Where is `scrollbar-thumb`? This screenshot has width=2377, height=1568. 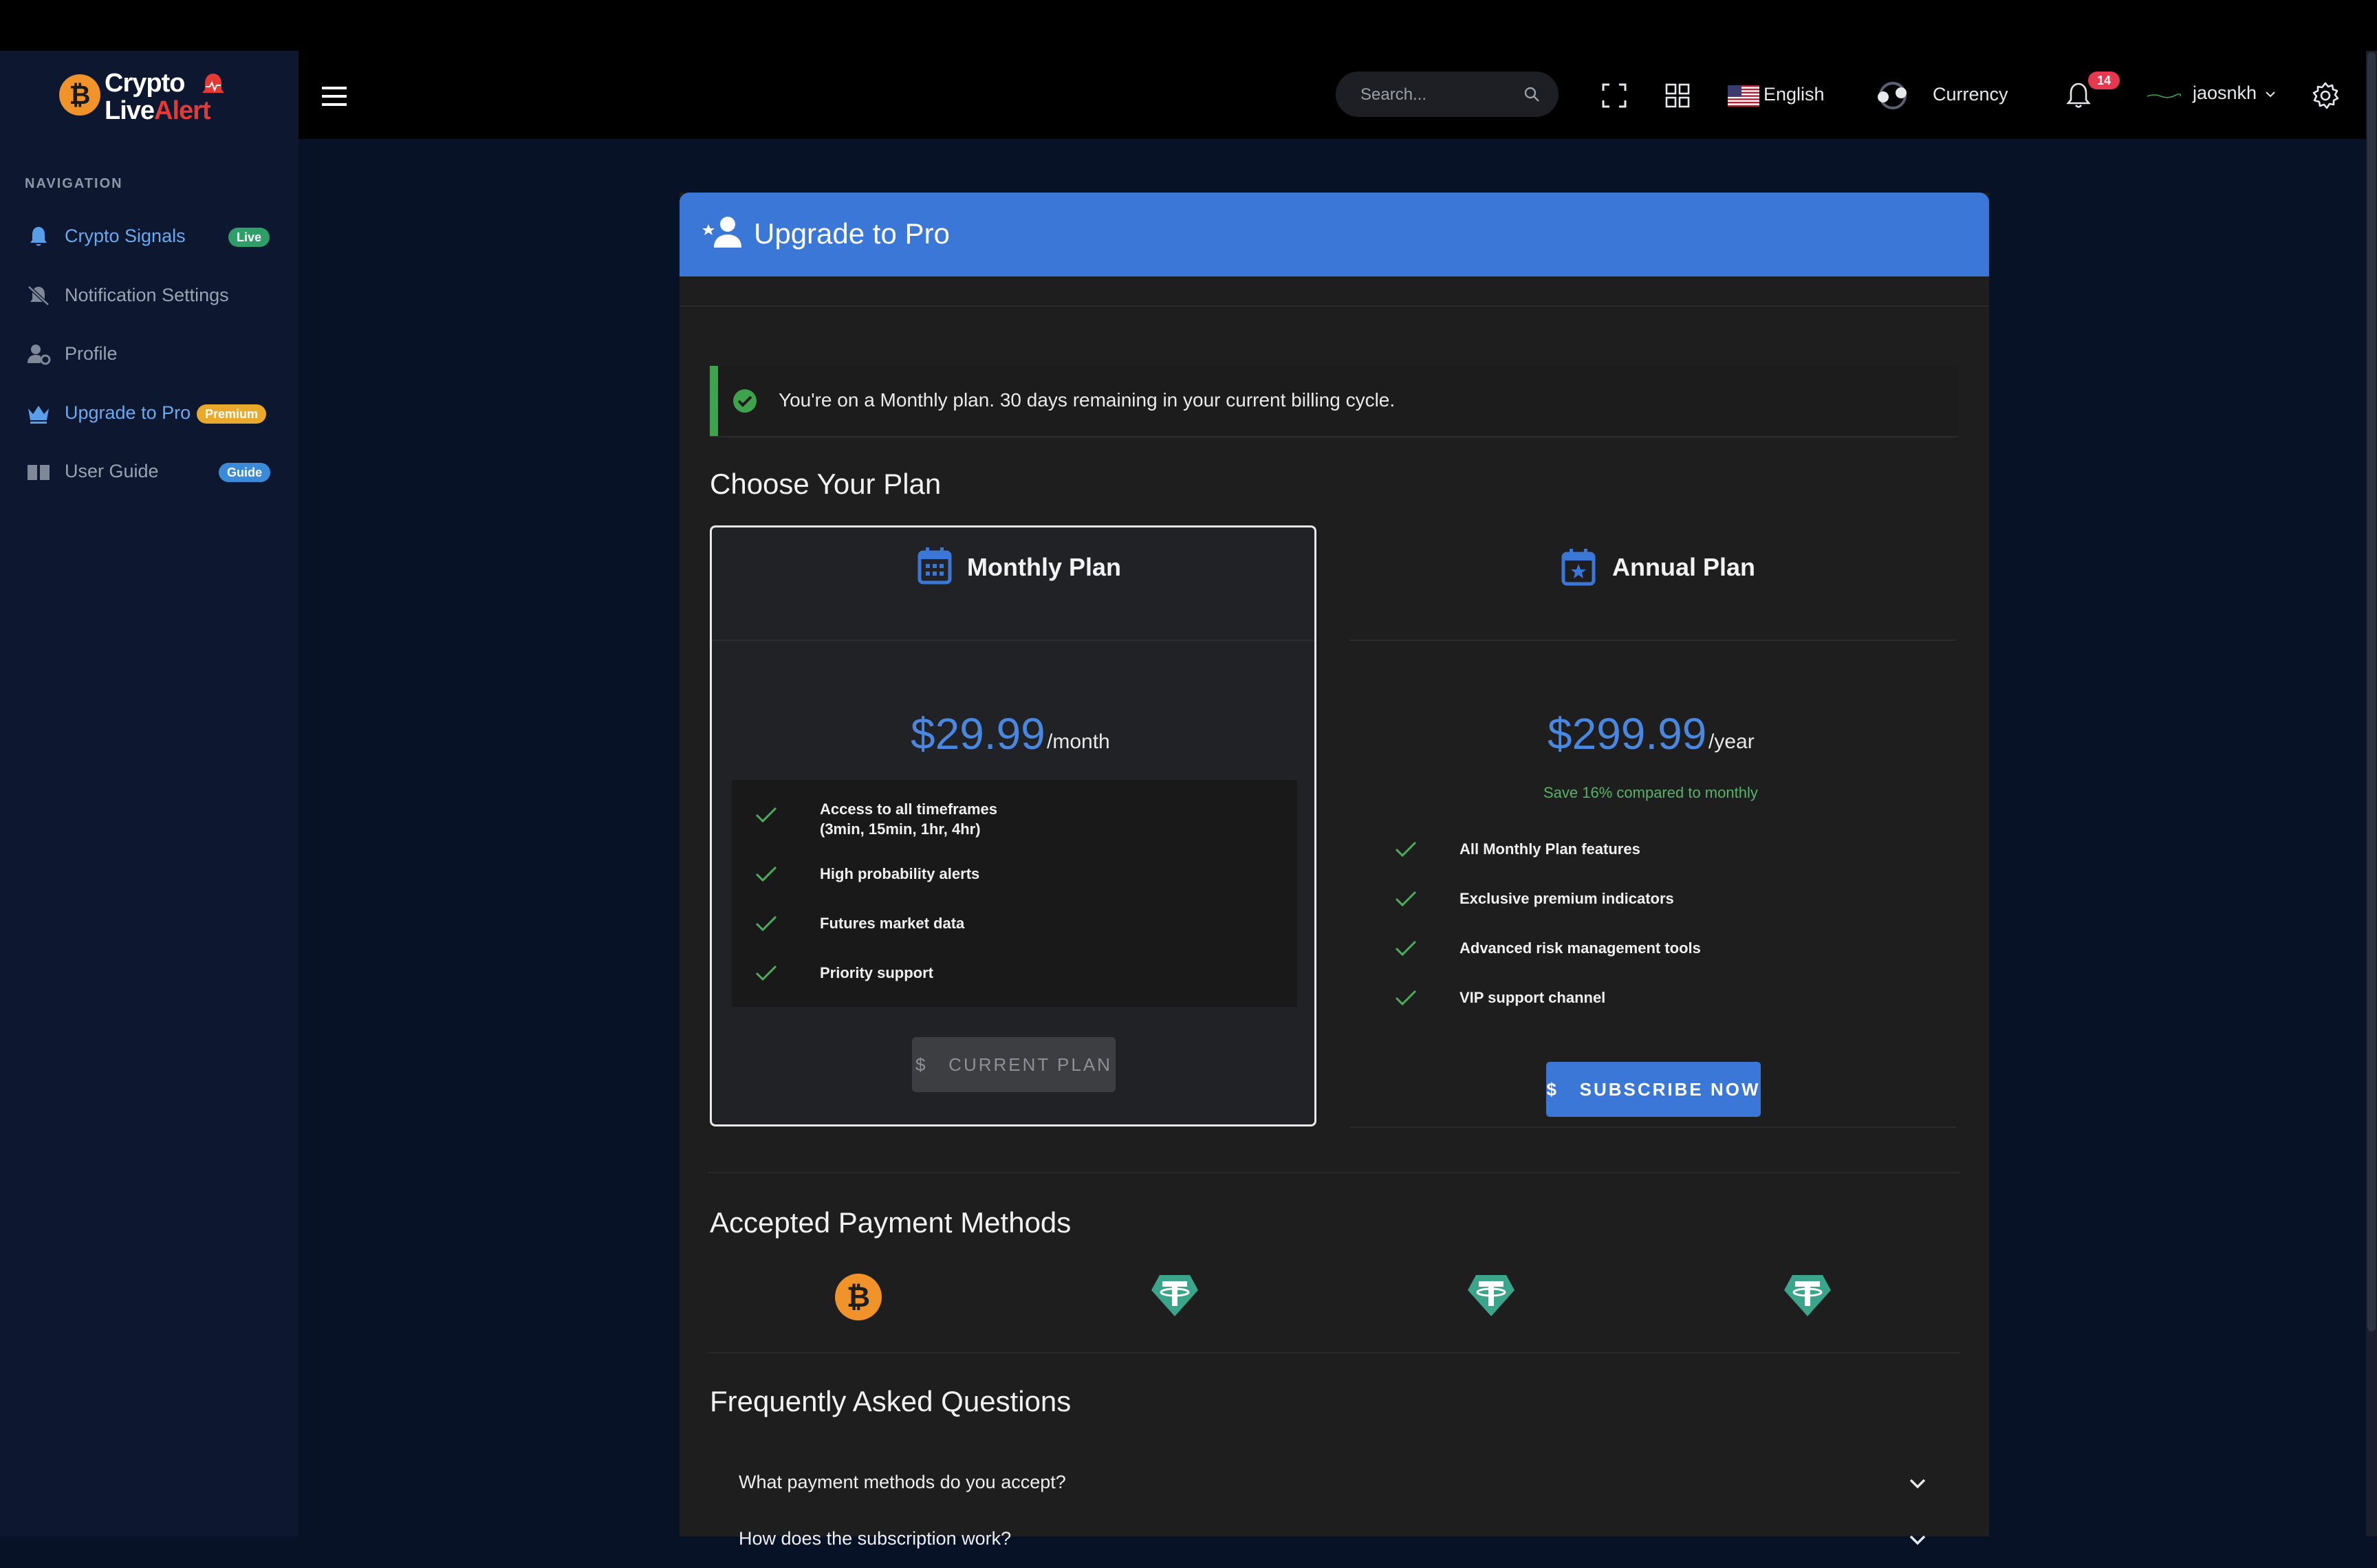
scrollbar-thumb is located at coordinates (2371, 691).